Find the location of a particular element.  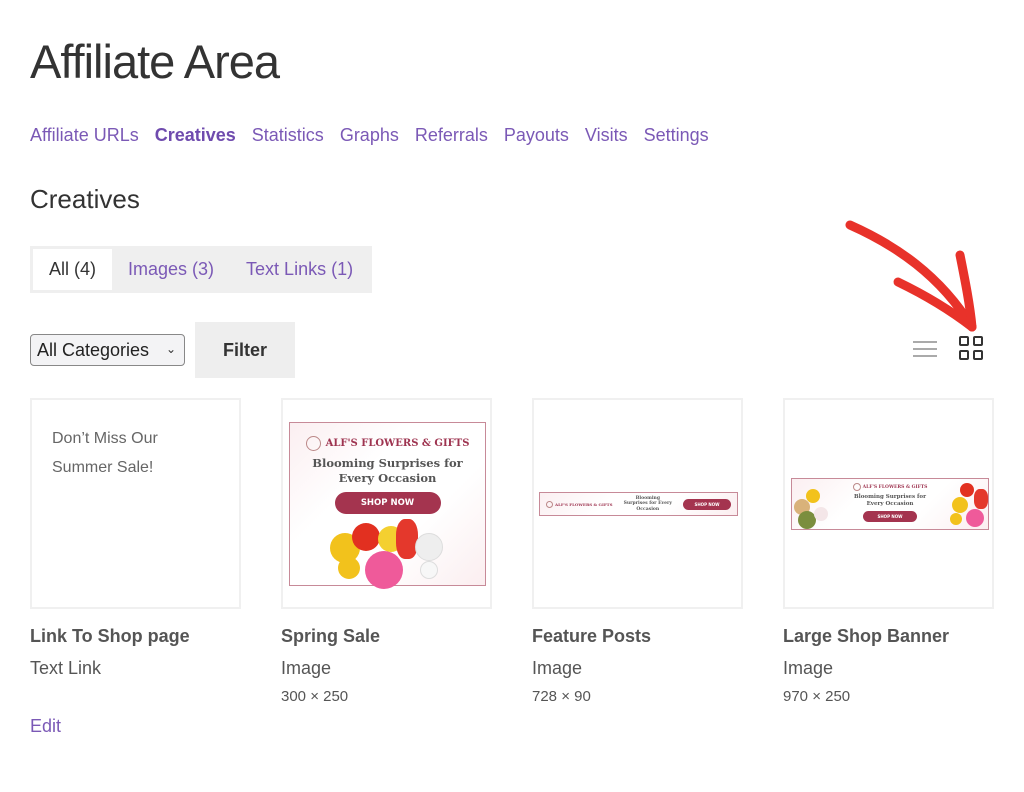

headline-line: Occasion is located at coordinates (648, 509).